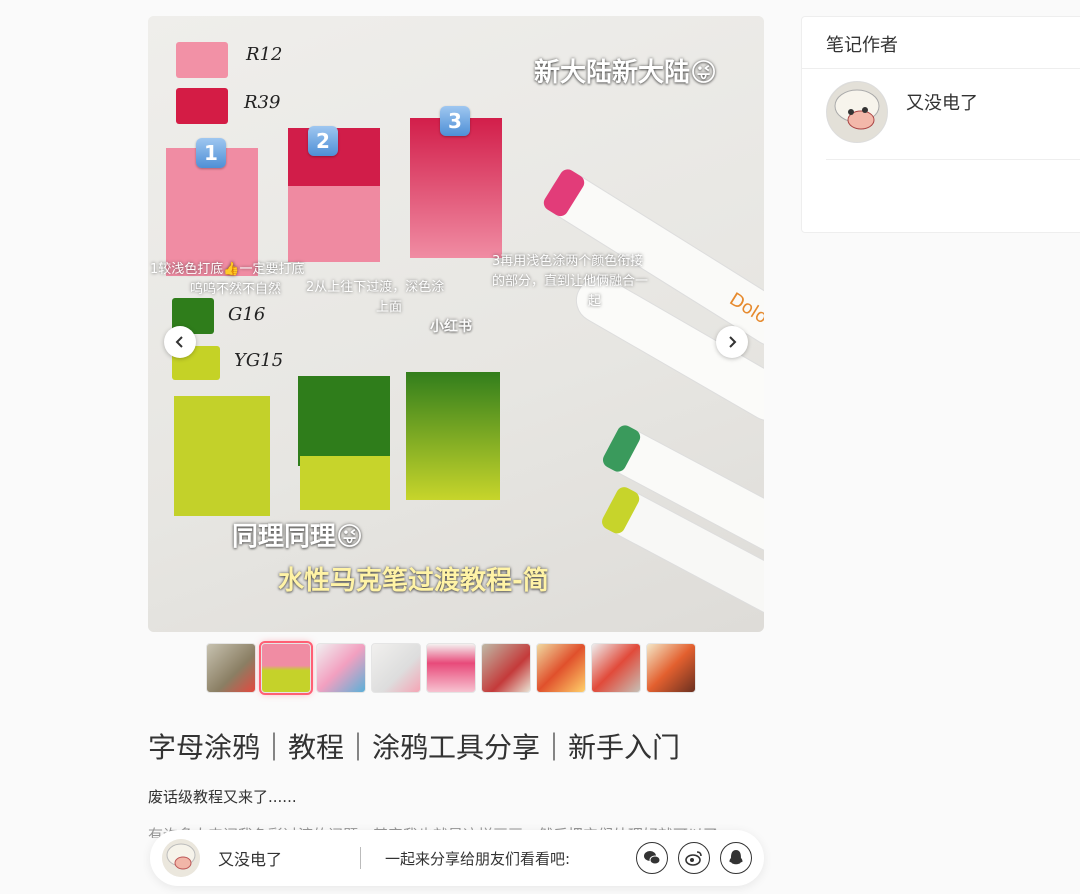  Describe the element at coordinates (344, 421) in the screenshot. I see `green-block-2-top` at that location.